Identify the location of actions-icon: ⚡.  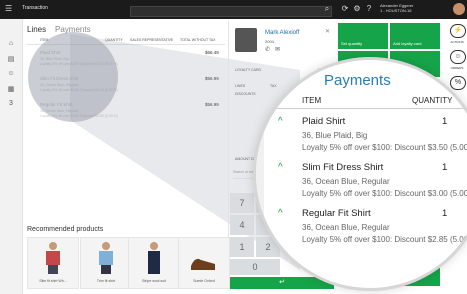
(458, 31).